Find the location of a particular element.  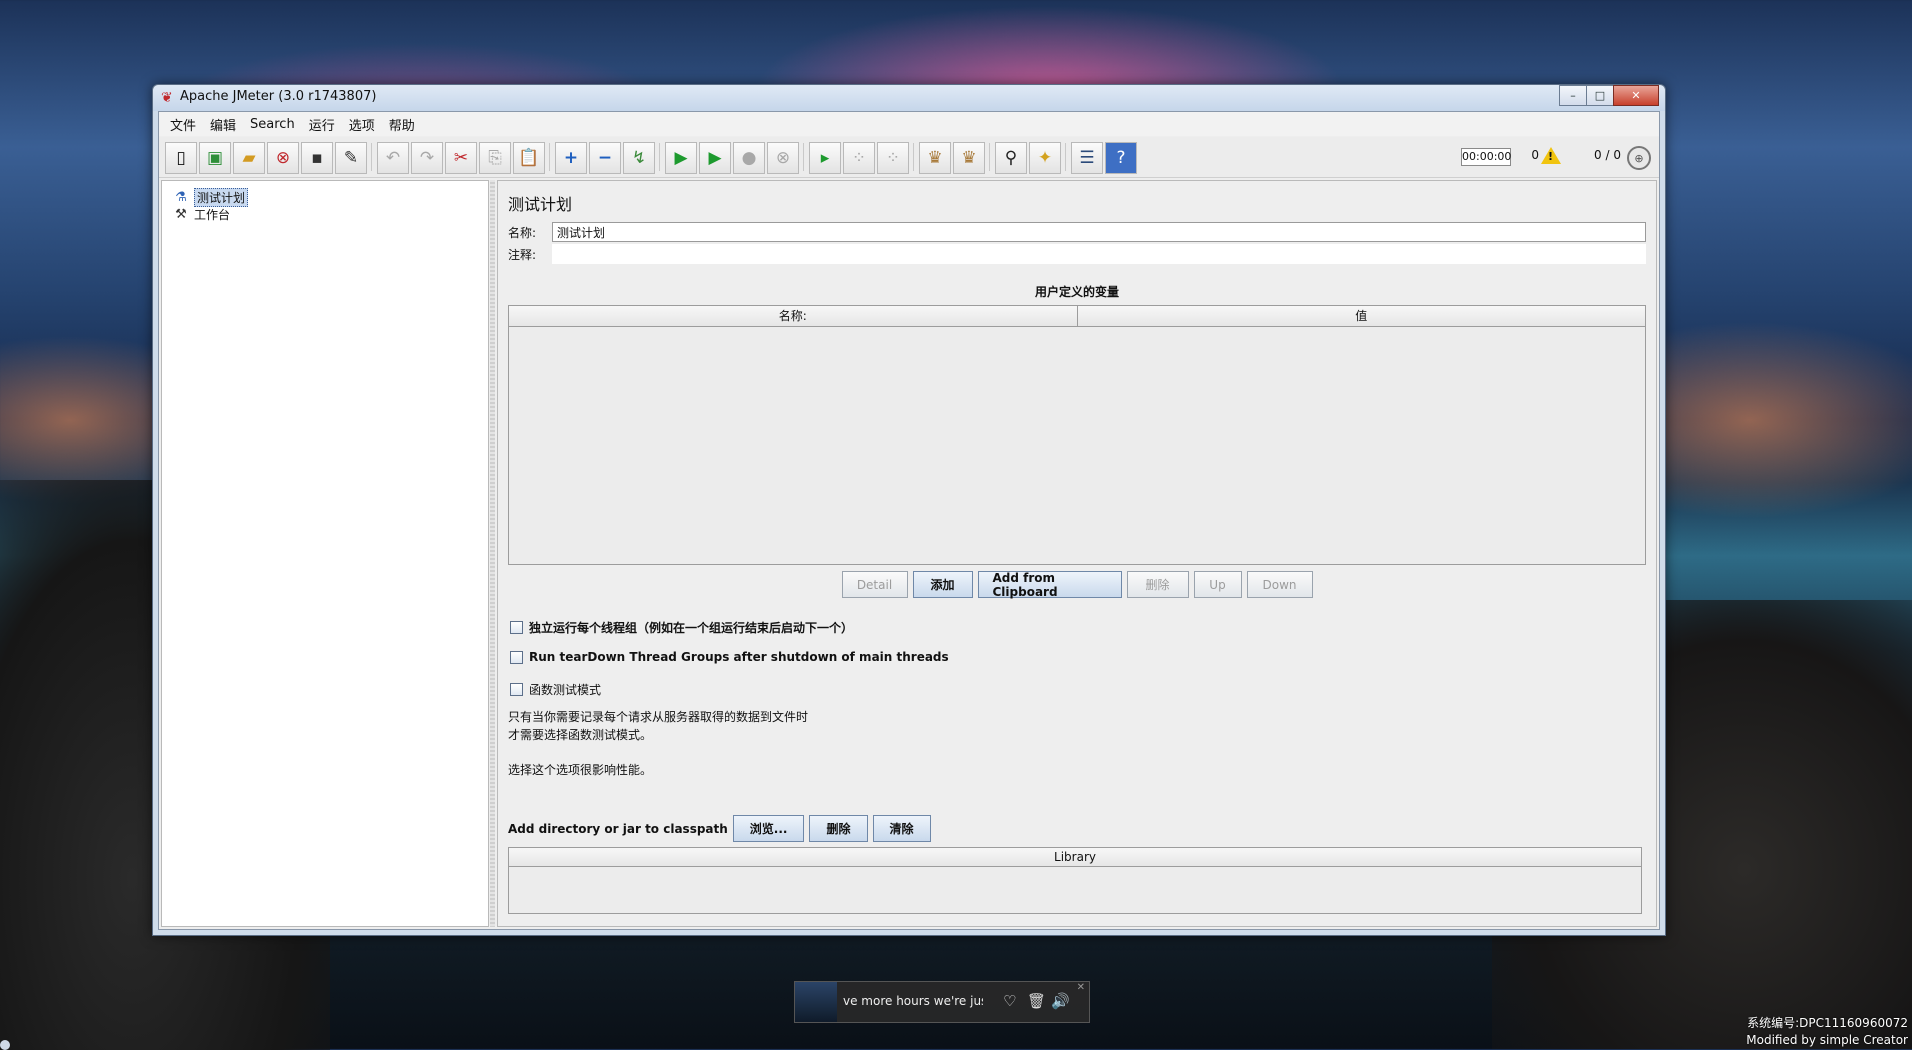

add-from-clipboard-button: Add from Clipboard is located at coordinates (1049, 585).